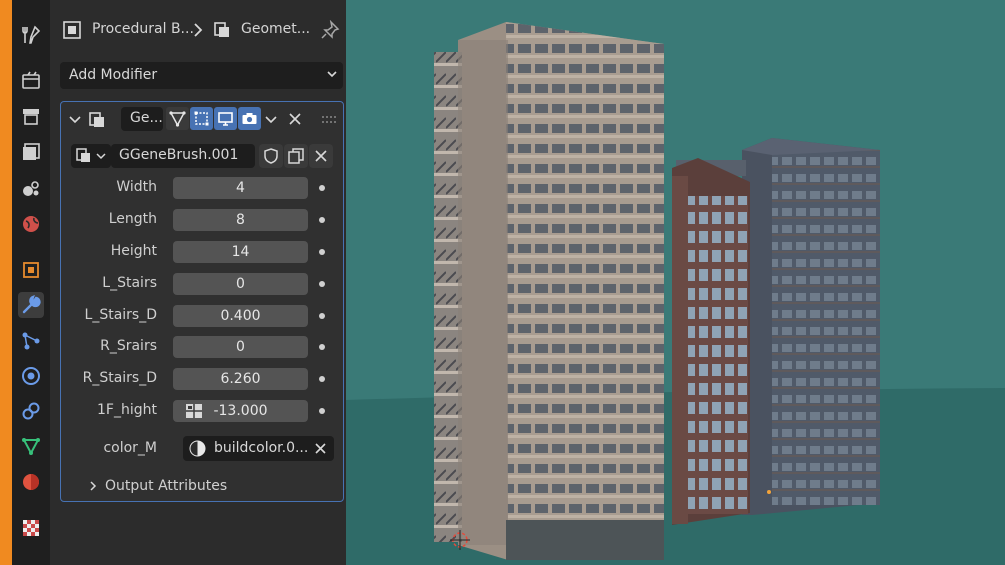 The width and height of the screenshot is (1005, 565). I want to click on edit-mode-cage-toggle, so click(177, 118).